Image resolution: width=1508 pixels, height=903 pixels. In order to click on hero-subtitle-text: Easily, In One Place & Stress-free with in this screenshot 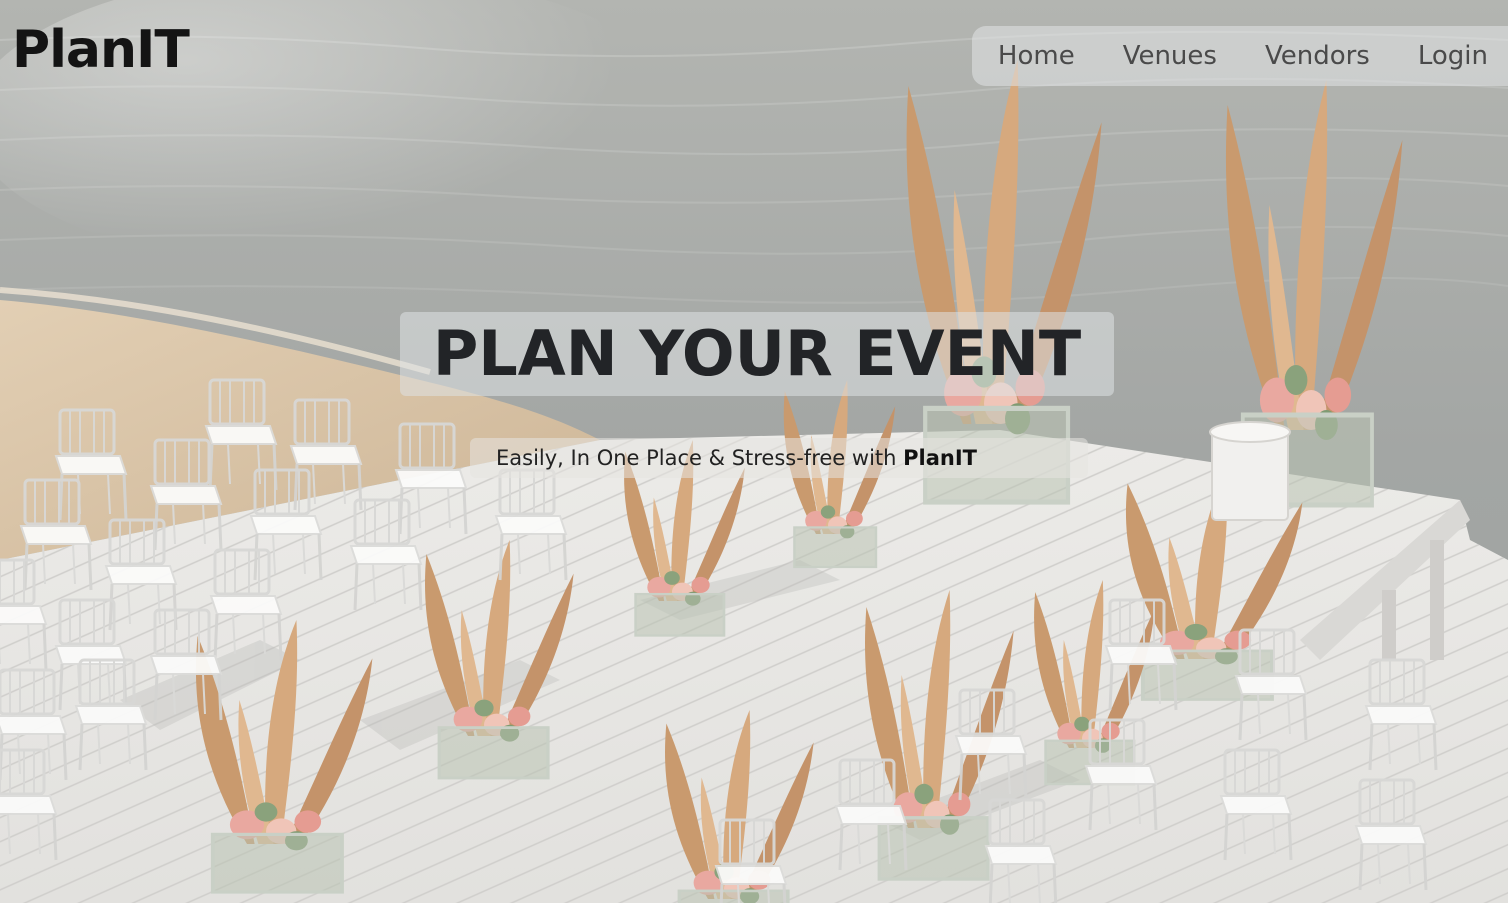, I will do `click(700, 458)`.